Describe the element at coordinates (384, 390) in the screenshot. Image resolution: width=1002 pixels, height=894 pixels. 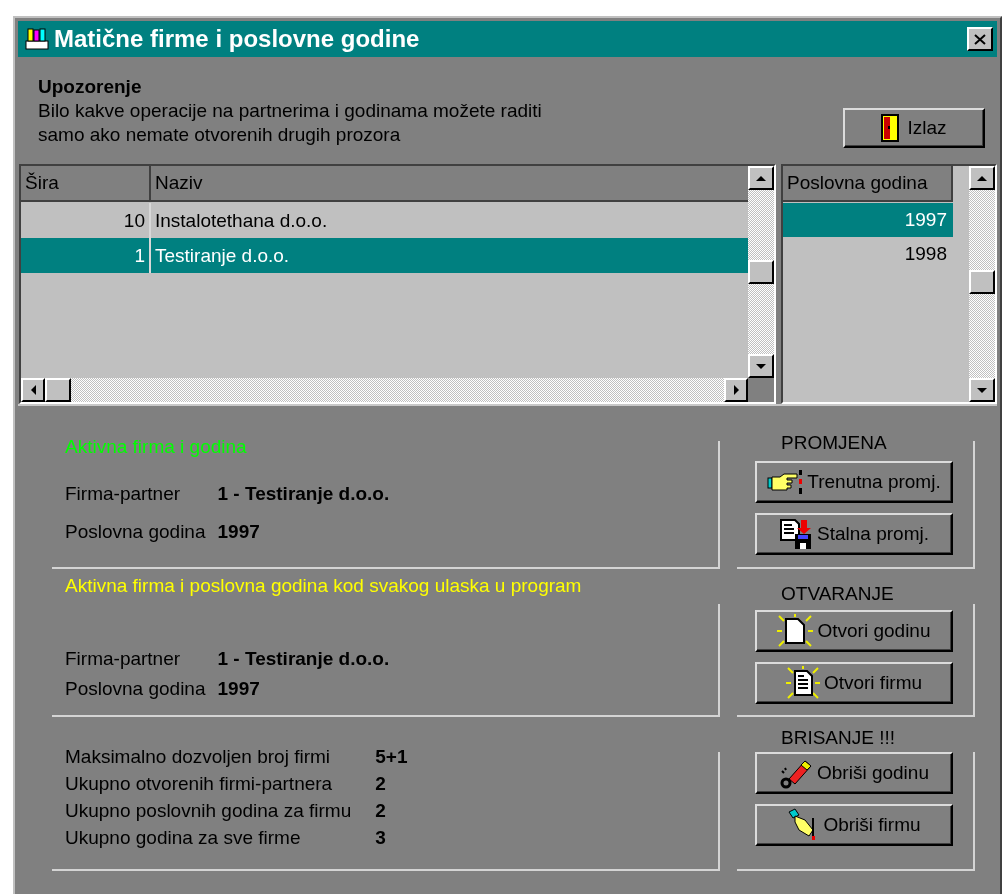
I see `horizontal-scrollbar` at that location.